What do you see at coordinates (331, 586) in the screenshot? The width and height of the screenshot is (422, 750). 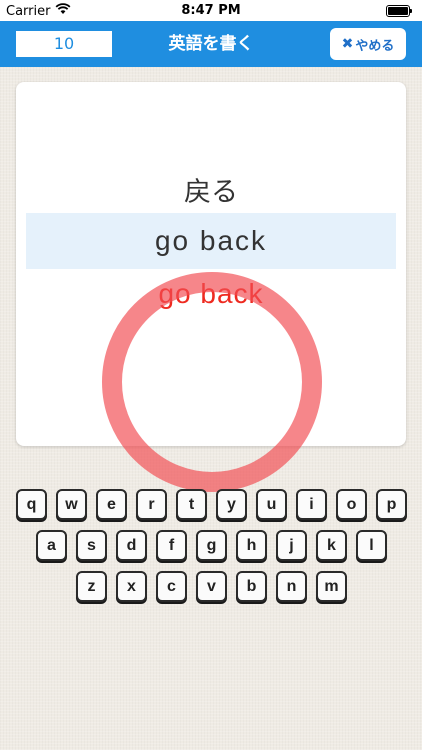 I see `key-m: m` at bounding box center [331, 586].